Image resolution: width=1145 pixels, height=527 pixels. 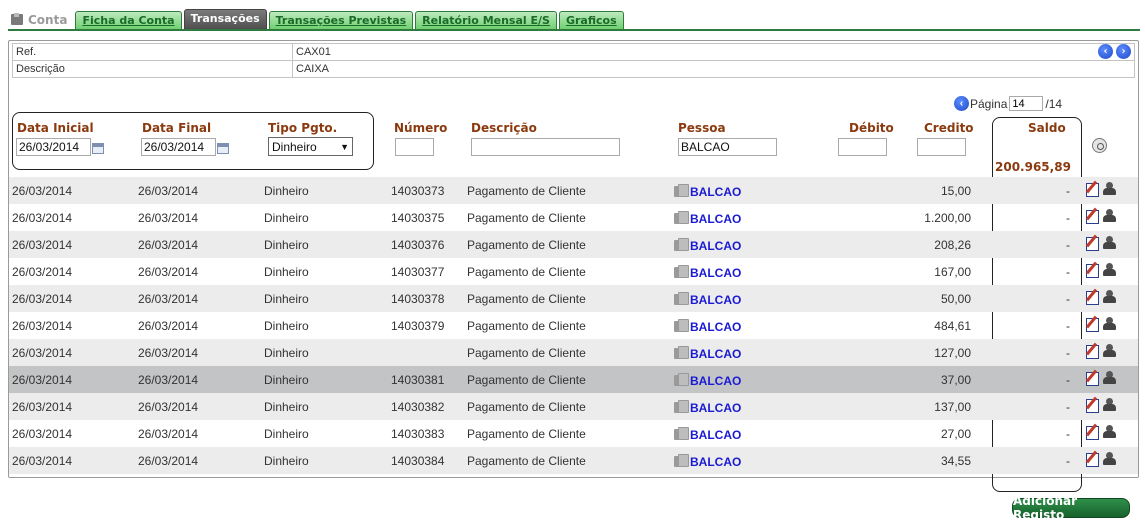 What do you see at coordinates (128, 20) in the screenshot?
I see `tab-ficha-da-conta: Ficha da Conta` at bounding box center [128, 20].